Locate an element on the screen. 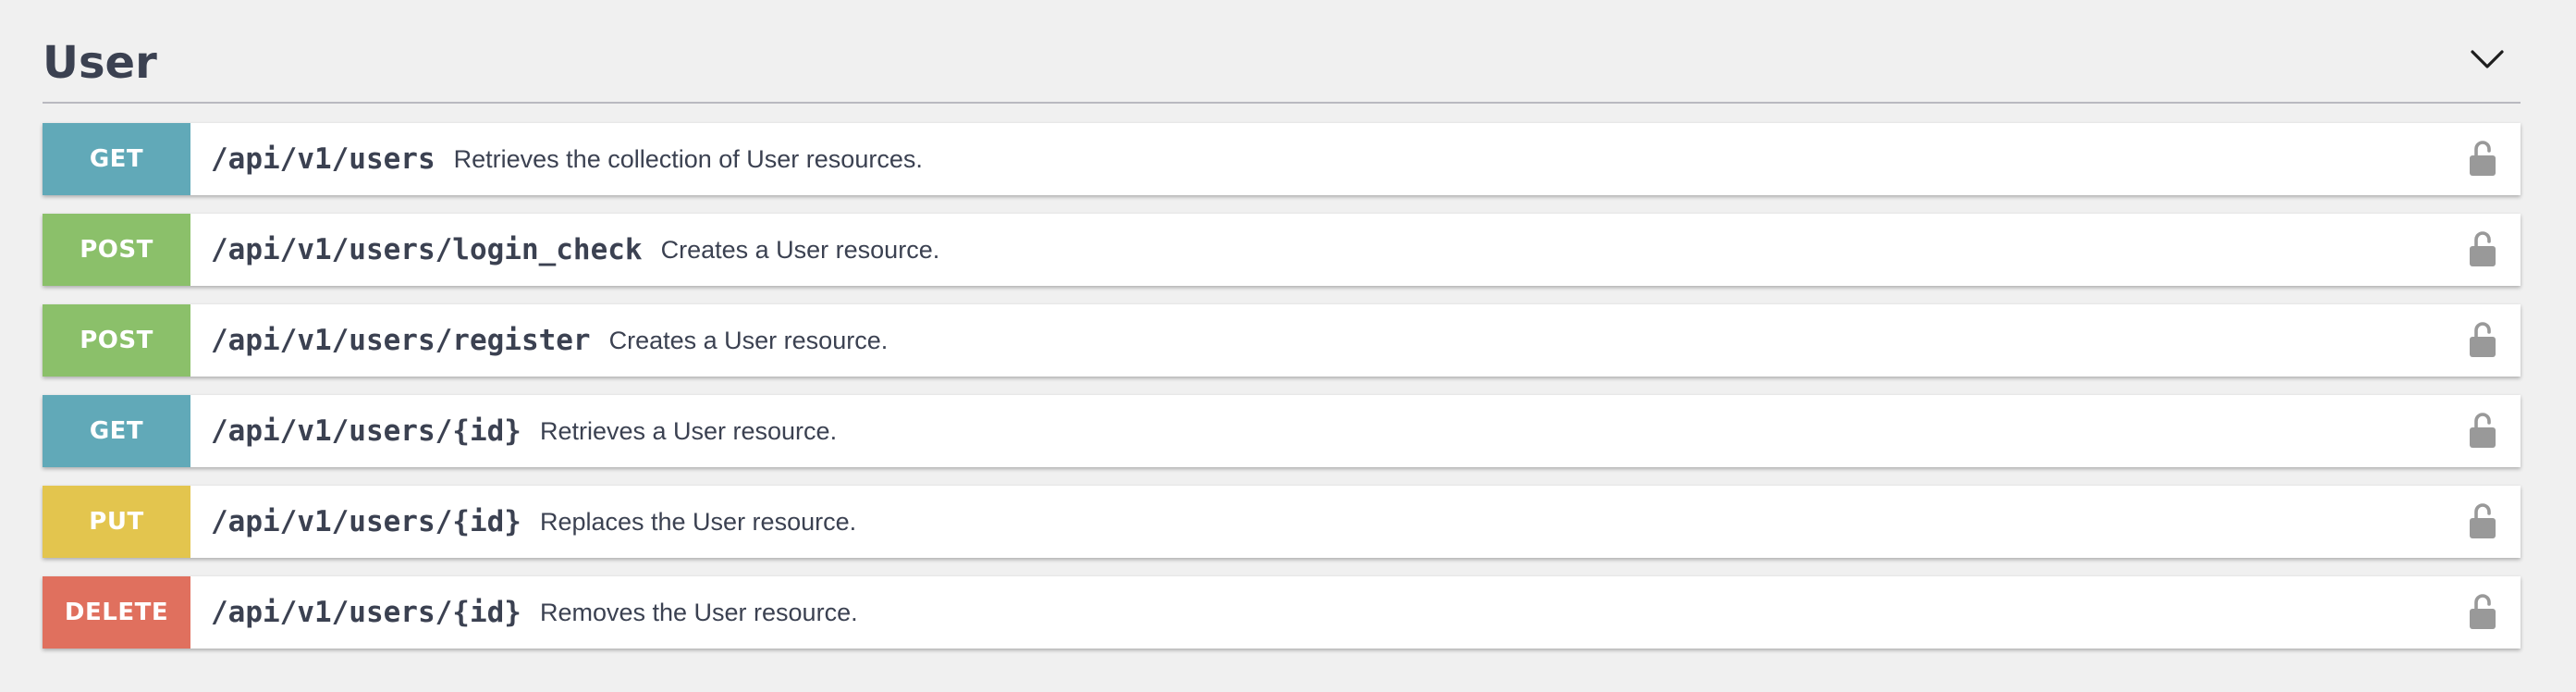  endpoint-summary: Retrieves a User resource. is located at coordinates (688, 431).